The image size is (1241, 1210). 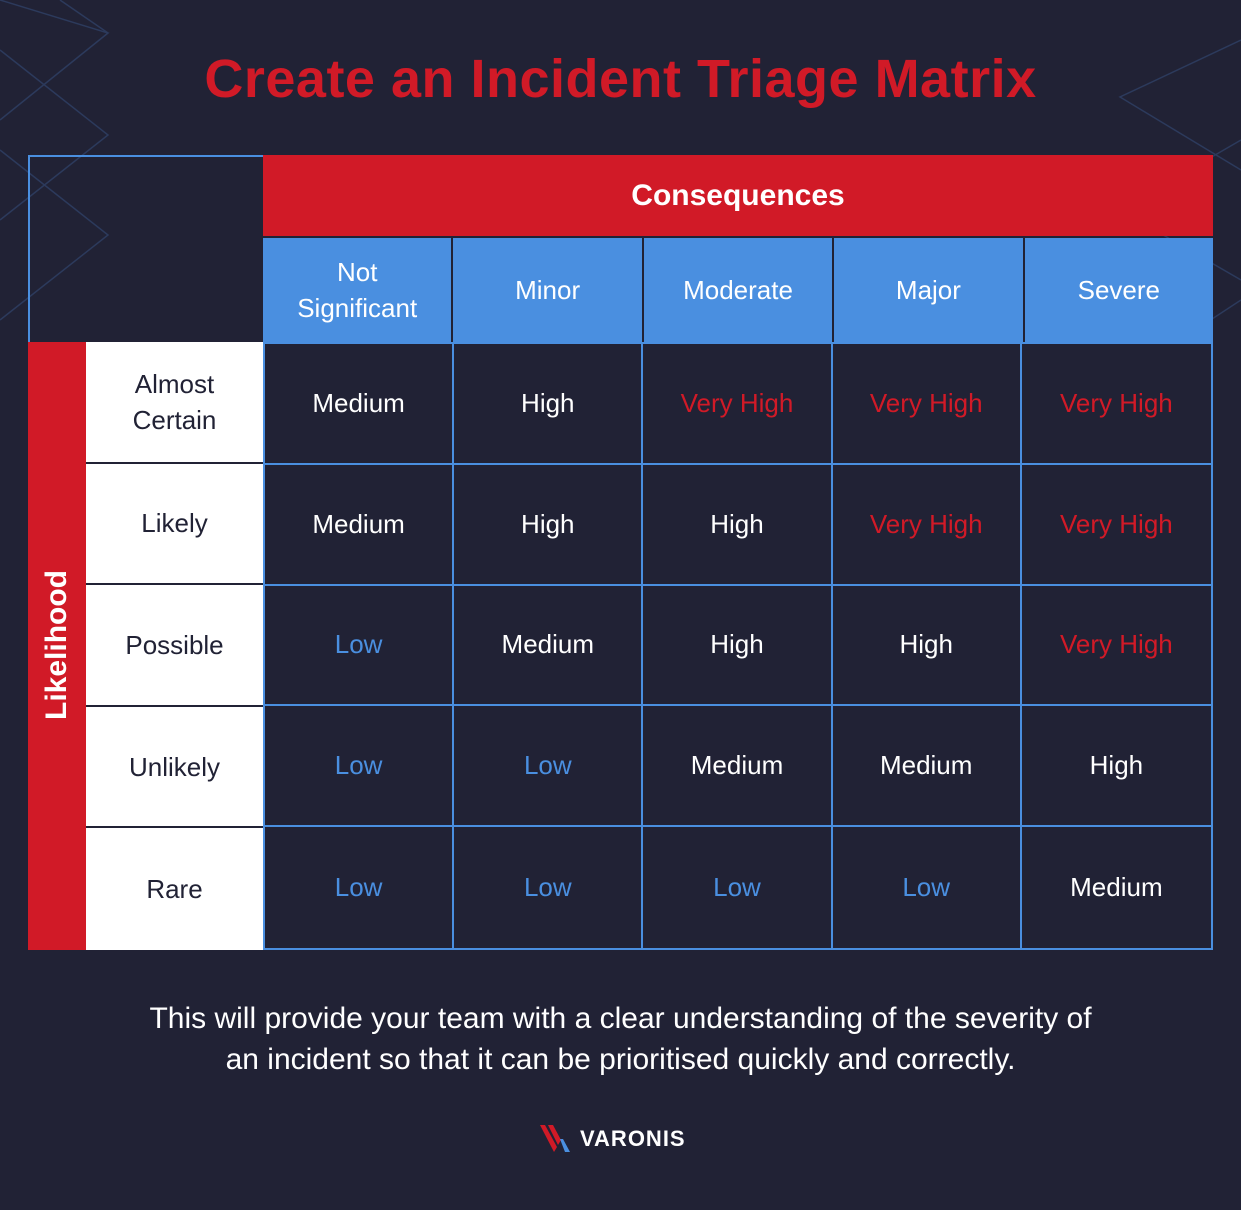 What do you see at coordinates (174, 768) in the screenshot?
I see `row-header: Unlikely` at bounding box center [174, 768].